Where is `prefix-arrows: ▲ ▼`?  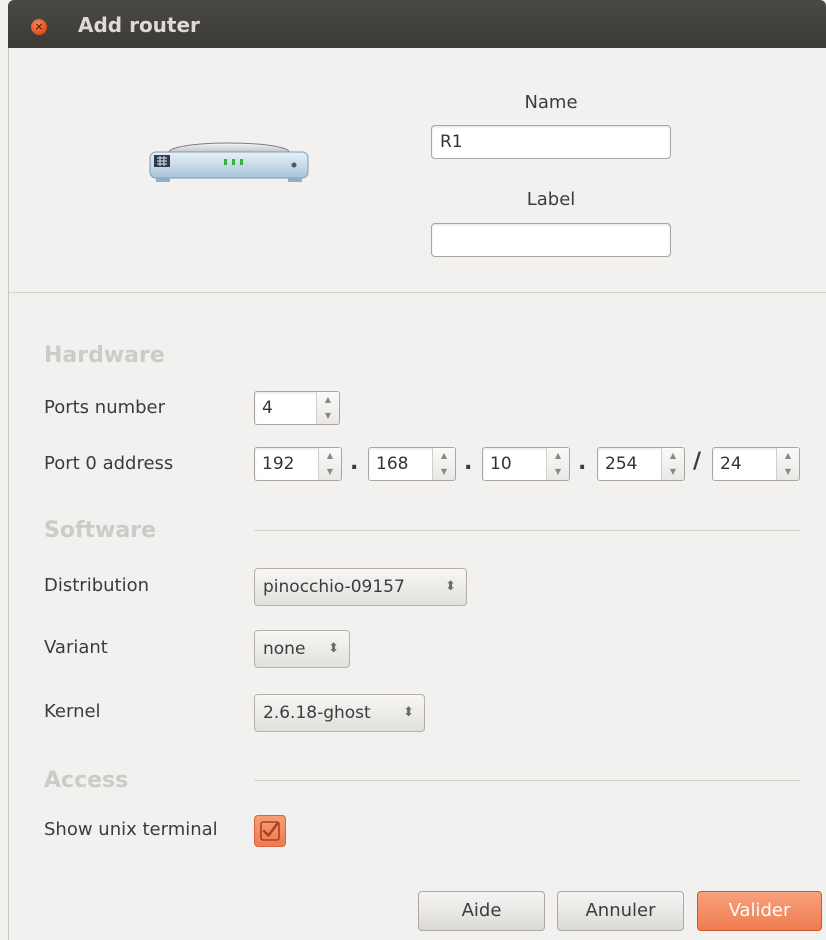
prefix-arrows: ▲ ▼ is located at coordinates (787, 464).